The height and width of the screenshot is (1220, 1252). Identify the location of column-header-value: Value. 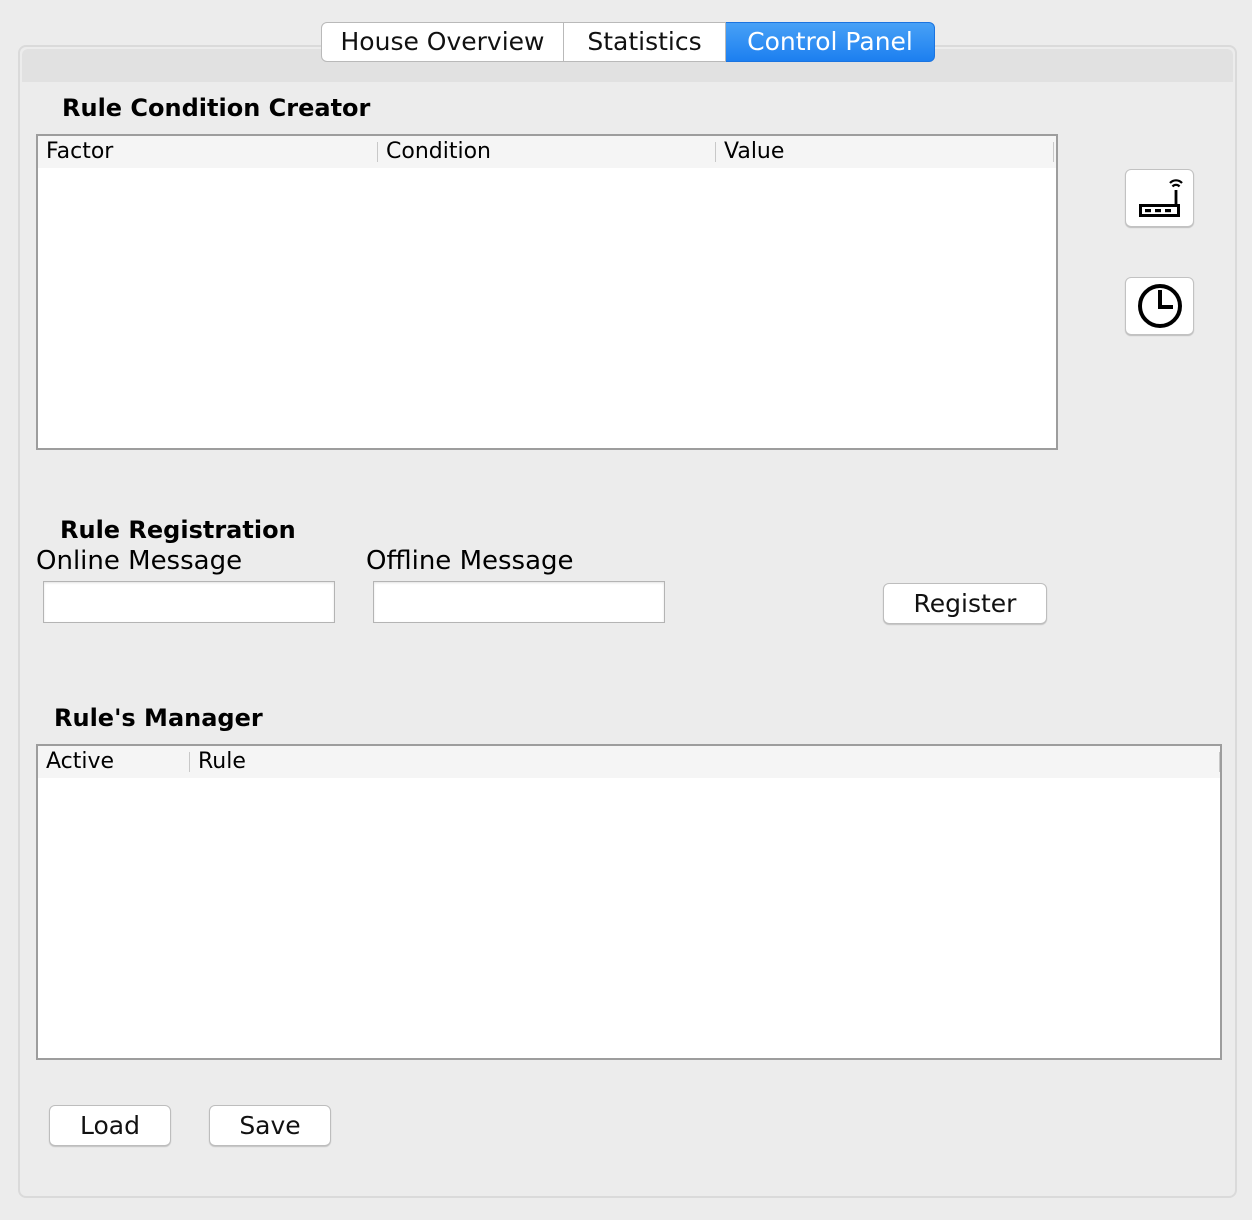
(885, 152).